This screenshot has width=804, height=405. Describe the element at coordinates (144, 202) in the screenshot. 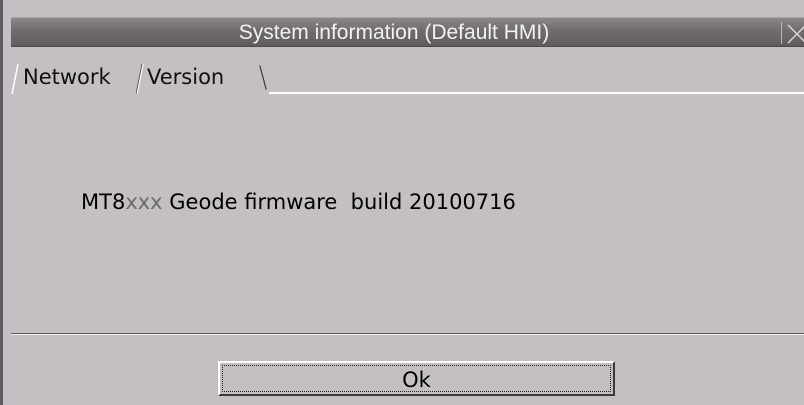

I see `model-suffix: xxx` at that location.